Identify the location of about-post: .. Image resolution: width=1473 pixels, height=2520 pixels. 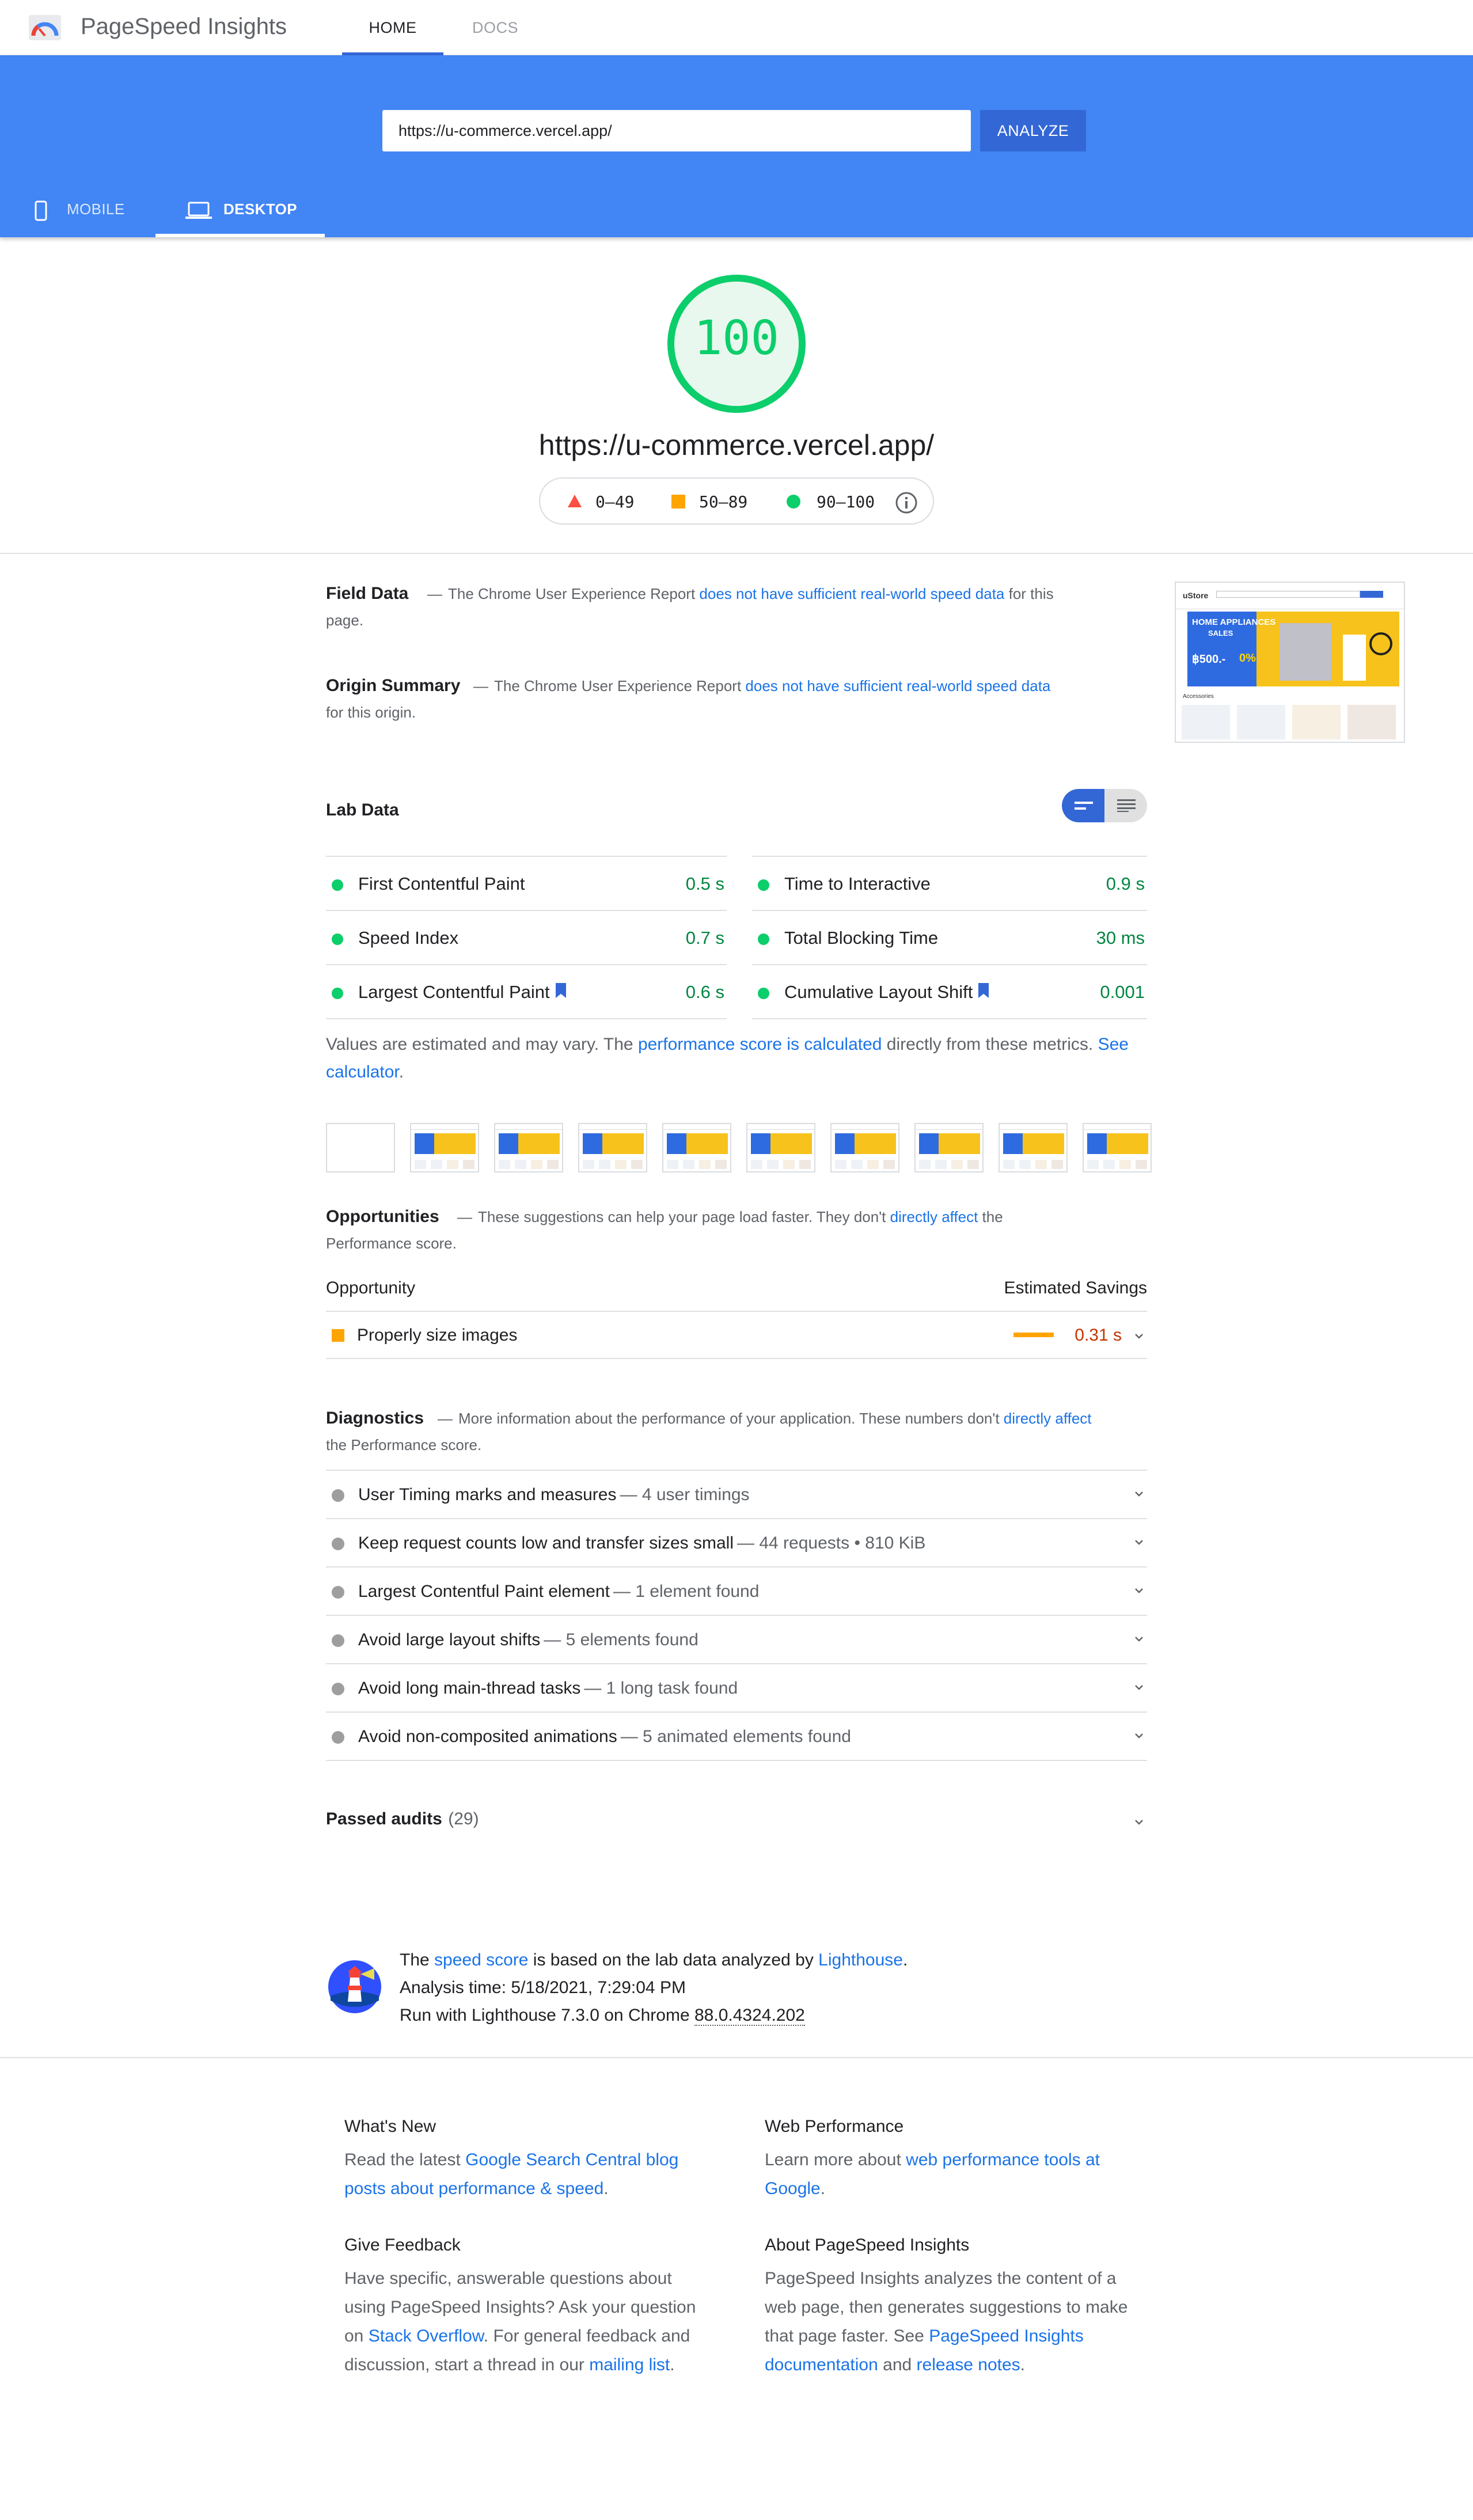
(1023, 2365).